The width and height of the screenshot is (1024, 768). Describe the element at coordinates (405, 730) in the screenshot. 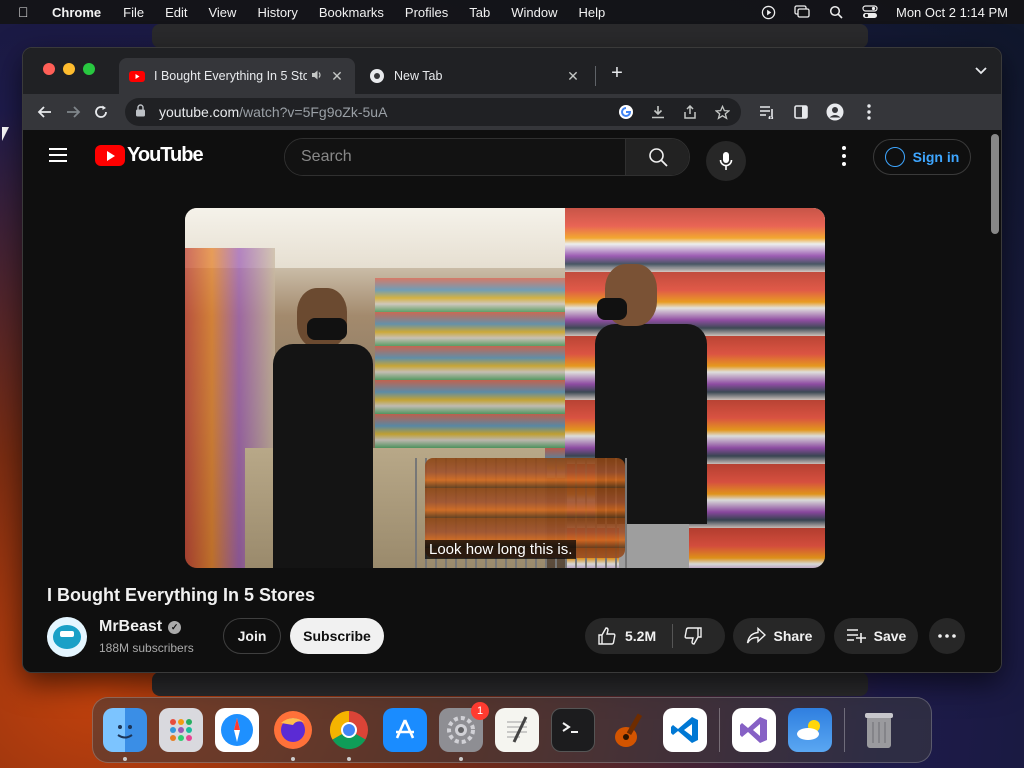

I see `app-store-icon` at that location.